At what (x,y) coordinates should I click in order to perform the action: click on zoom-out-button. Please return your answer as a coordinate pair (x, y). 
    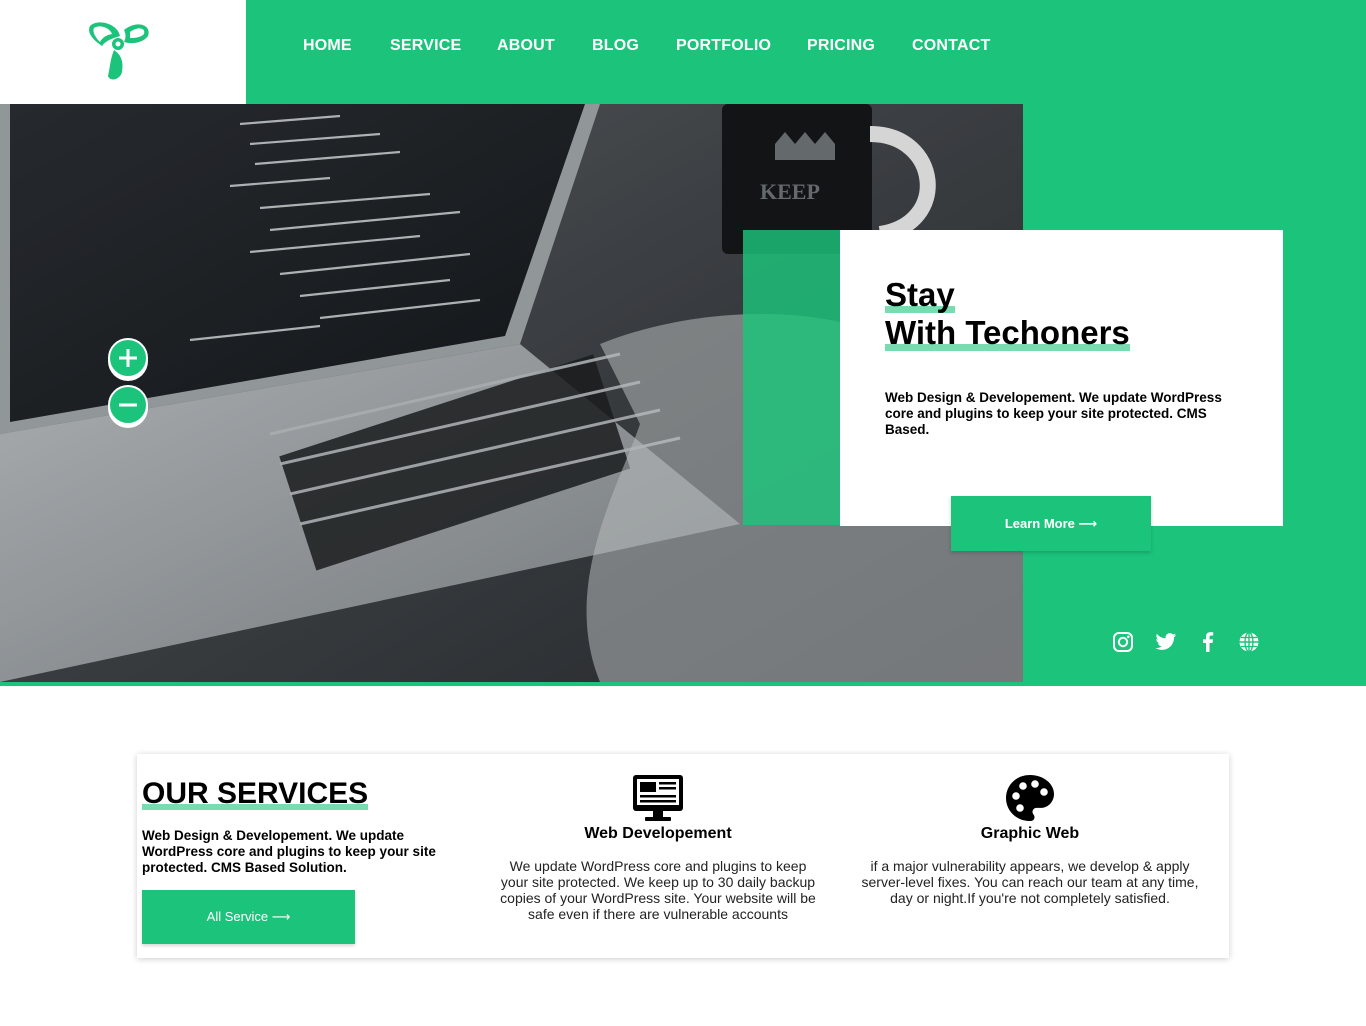
    Looking at the image, I should click on (128, 405).